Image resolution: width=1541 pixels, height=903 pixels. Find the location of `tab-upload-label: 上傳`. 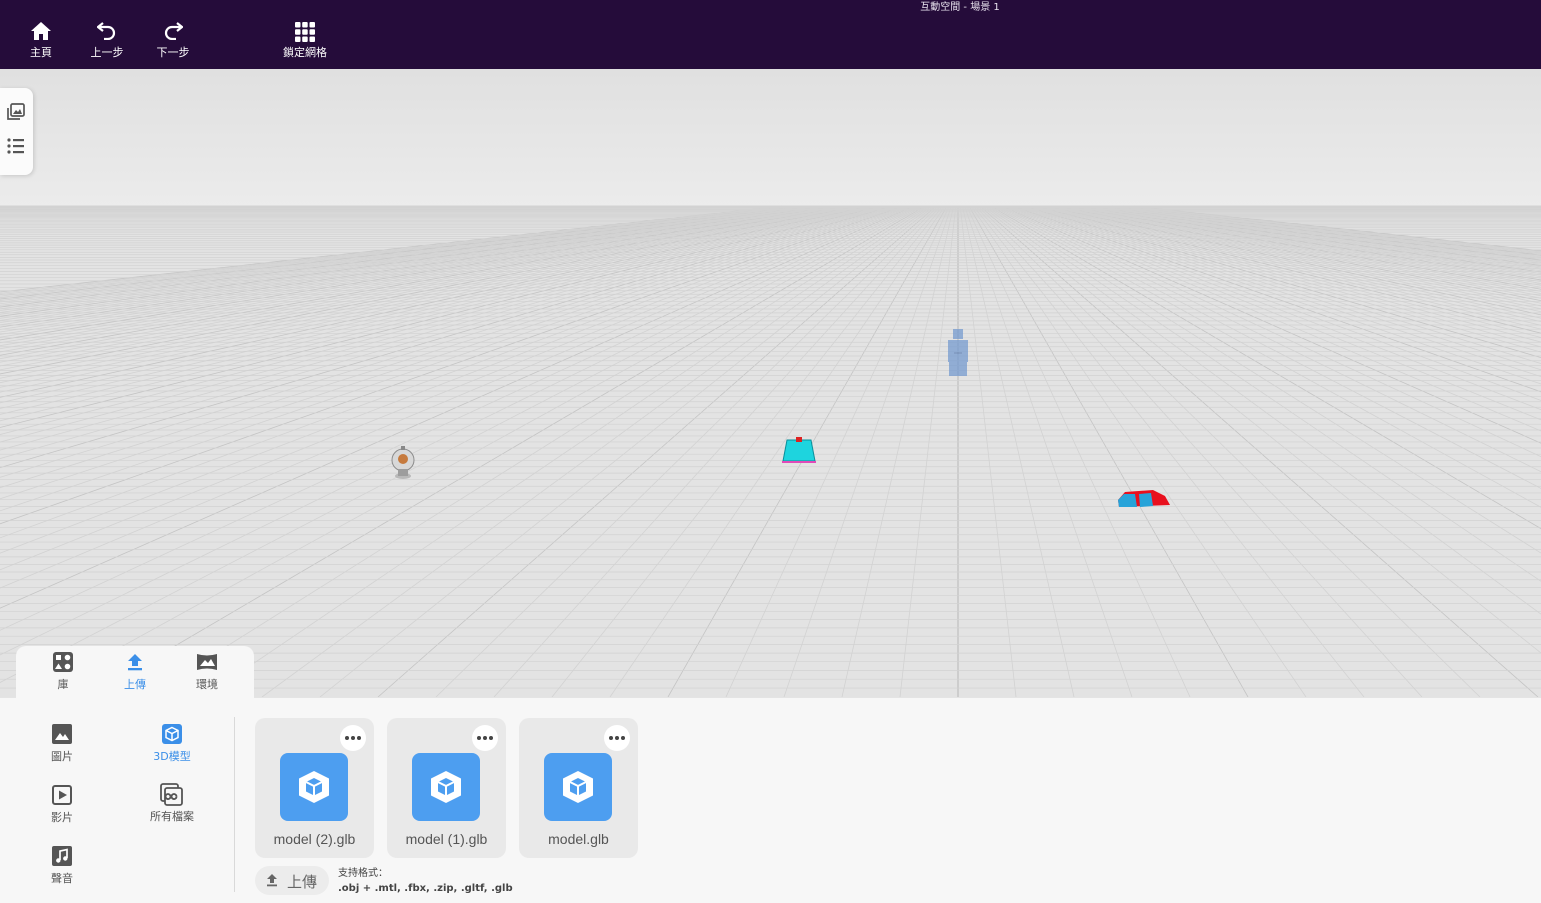

tab-upload-label: 上傳 is located at coordinates (135, 684).